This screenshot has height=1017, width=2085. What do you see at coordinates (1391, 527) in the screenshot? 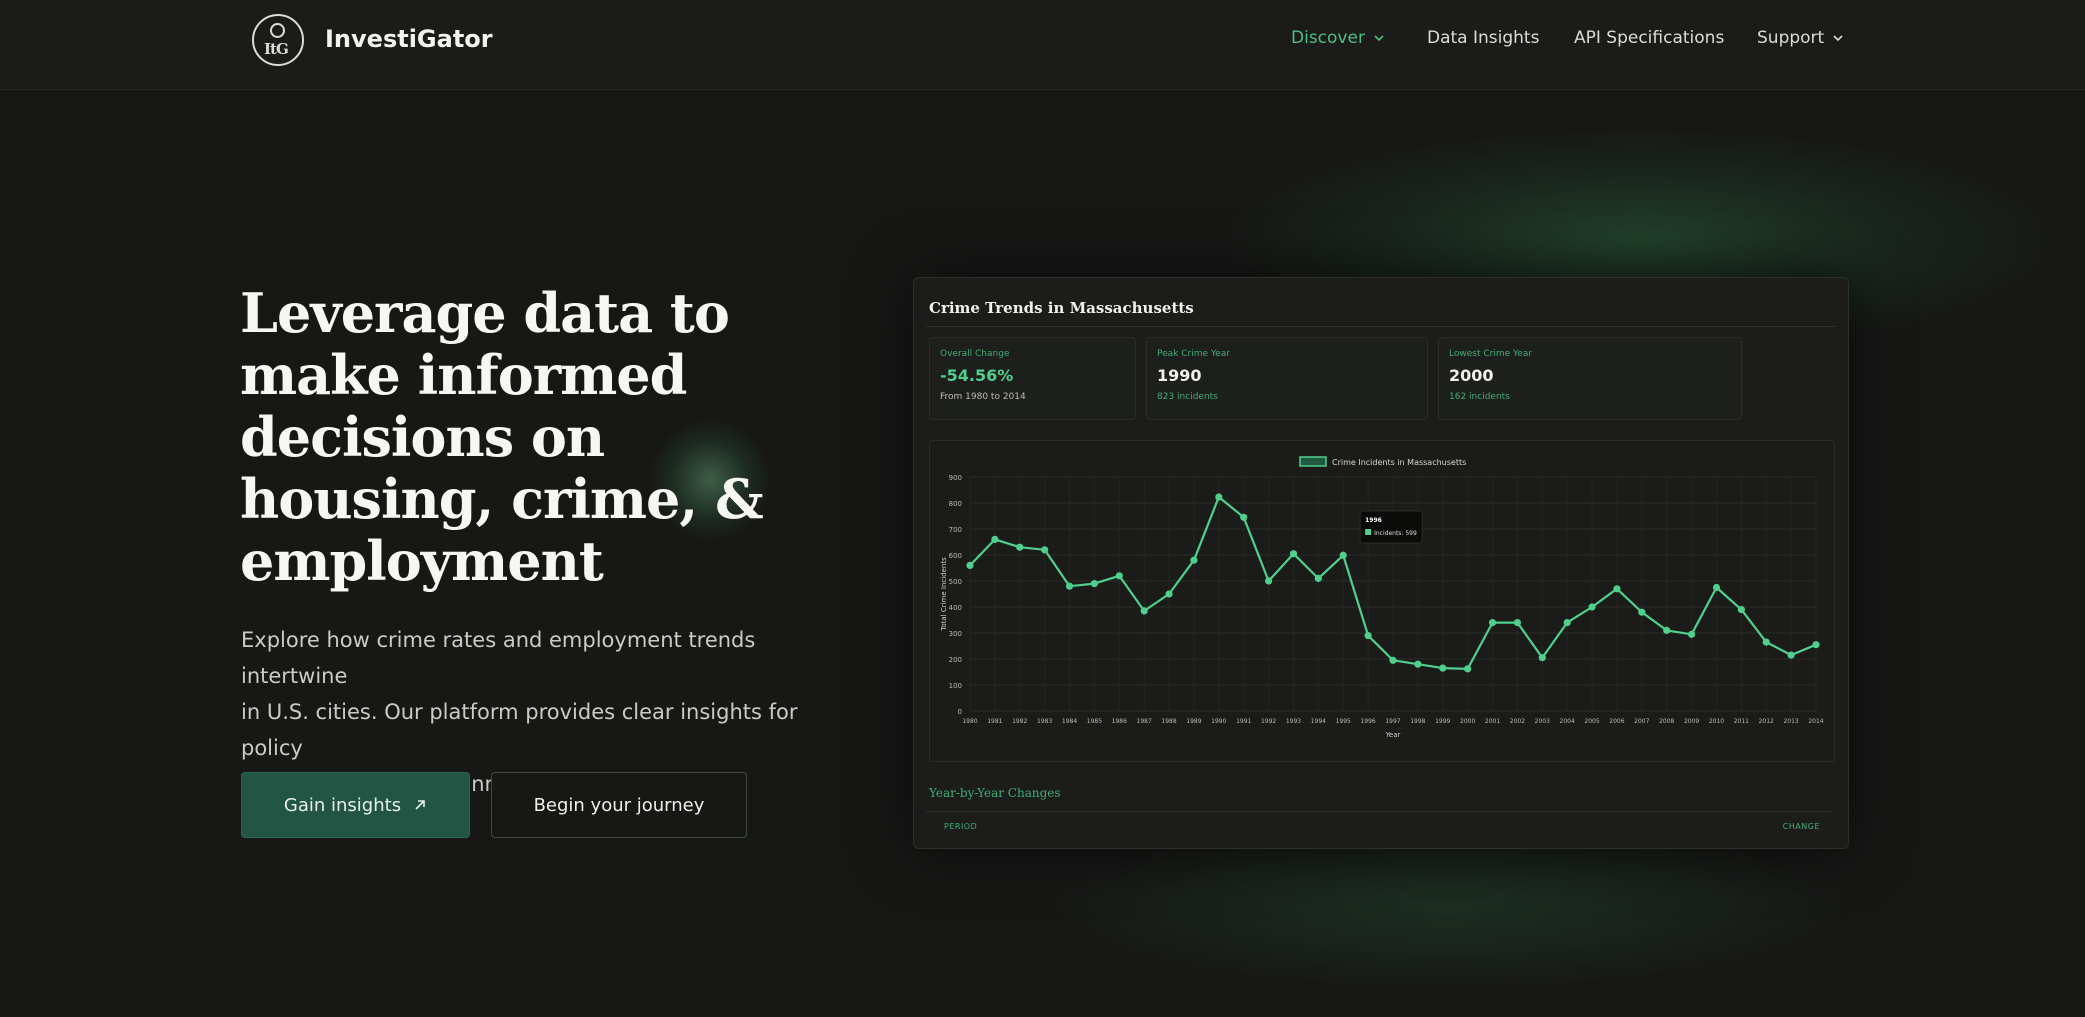
I see `tooltip-box` at bounding box center [1391, 527].